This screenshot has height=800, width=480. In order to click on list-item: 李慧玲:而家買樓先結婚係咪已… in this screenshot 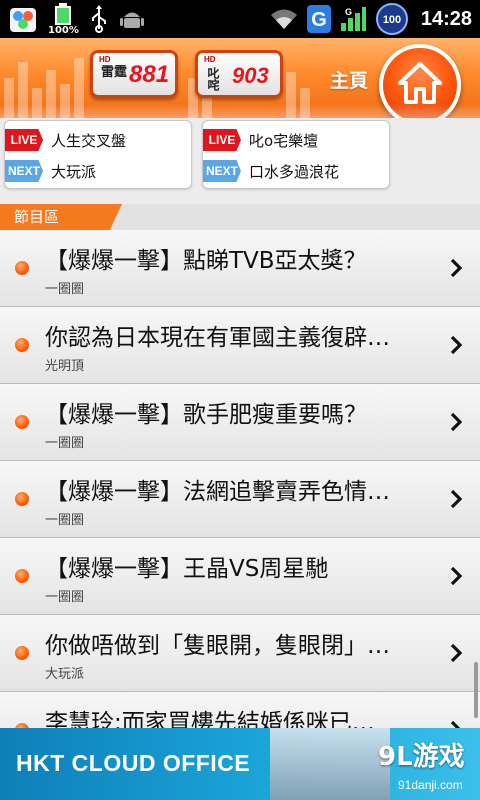, I will do `click(240, 710)`.